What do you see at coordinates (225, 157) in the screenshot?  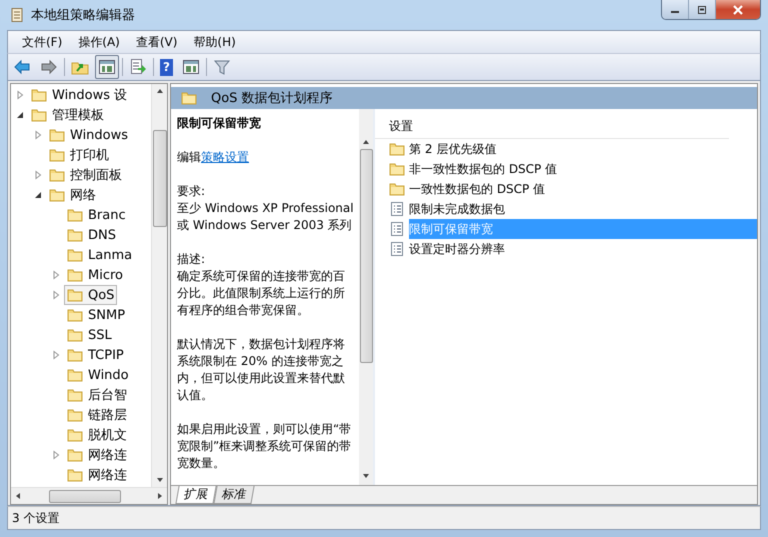 I see `policy-settings-link: 策略设置` at bounding box center [225, 157].